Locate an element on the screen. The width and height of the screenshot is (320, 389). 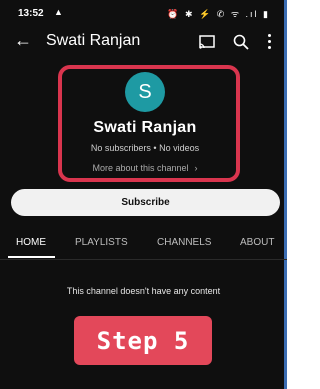
step-badge: Step 5 is located at coordinates (143, 340).